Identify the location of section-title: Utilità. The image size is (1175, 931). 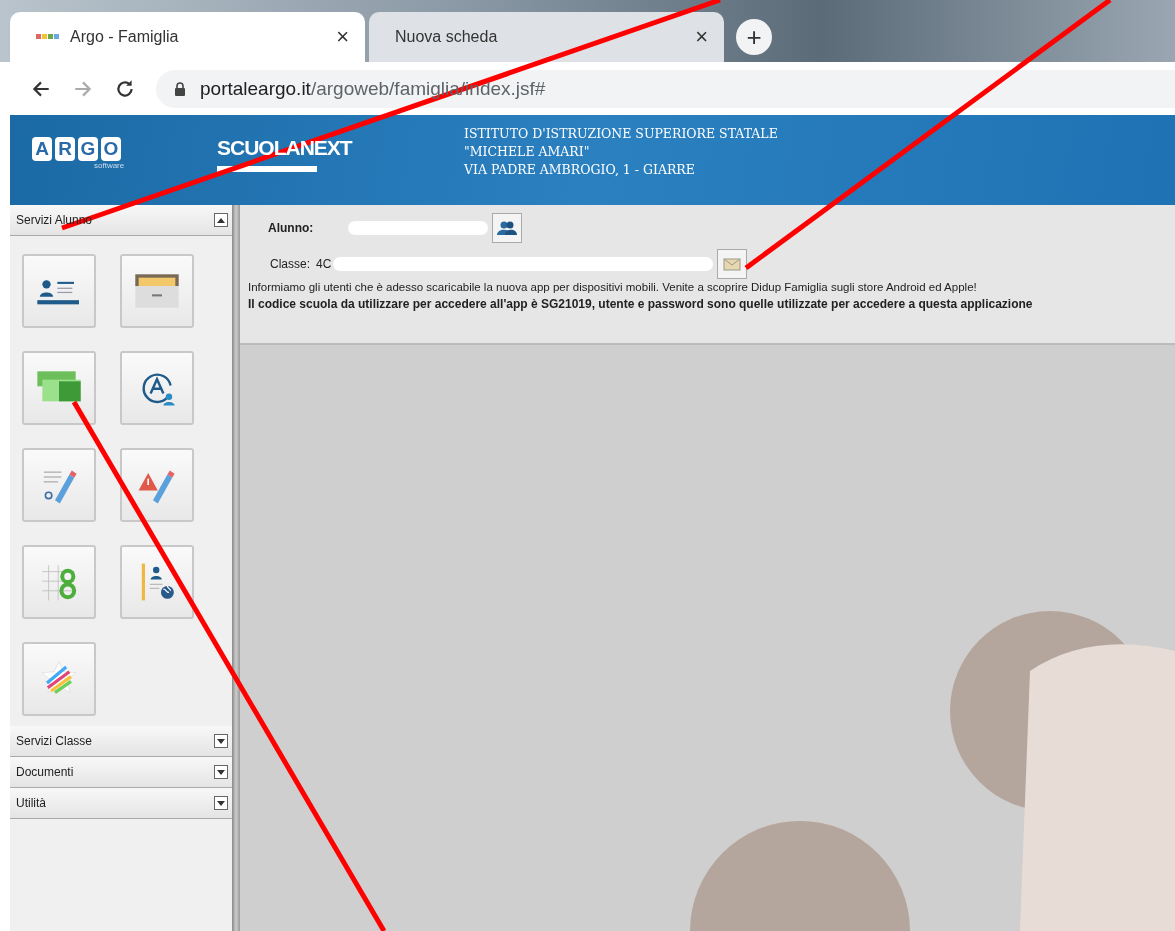
(31, 803).